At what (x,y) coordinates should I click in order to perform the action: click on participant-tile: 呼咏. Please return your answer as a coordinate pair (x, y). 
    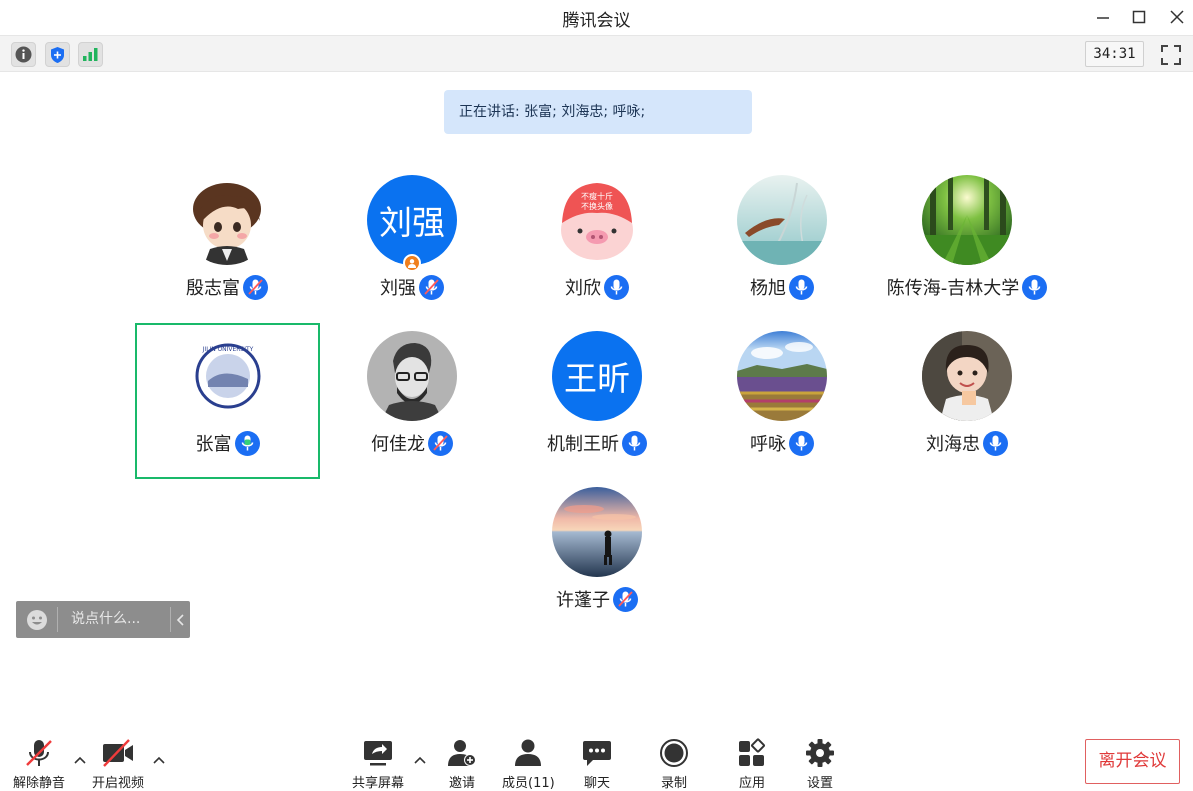
    Looking at the image, I should click on (782, 391).